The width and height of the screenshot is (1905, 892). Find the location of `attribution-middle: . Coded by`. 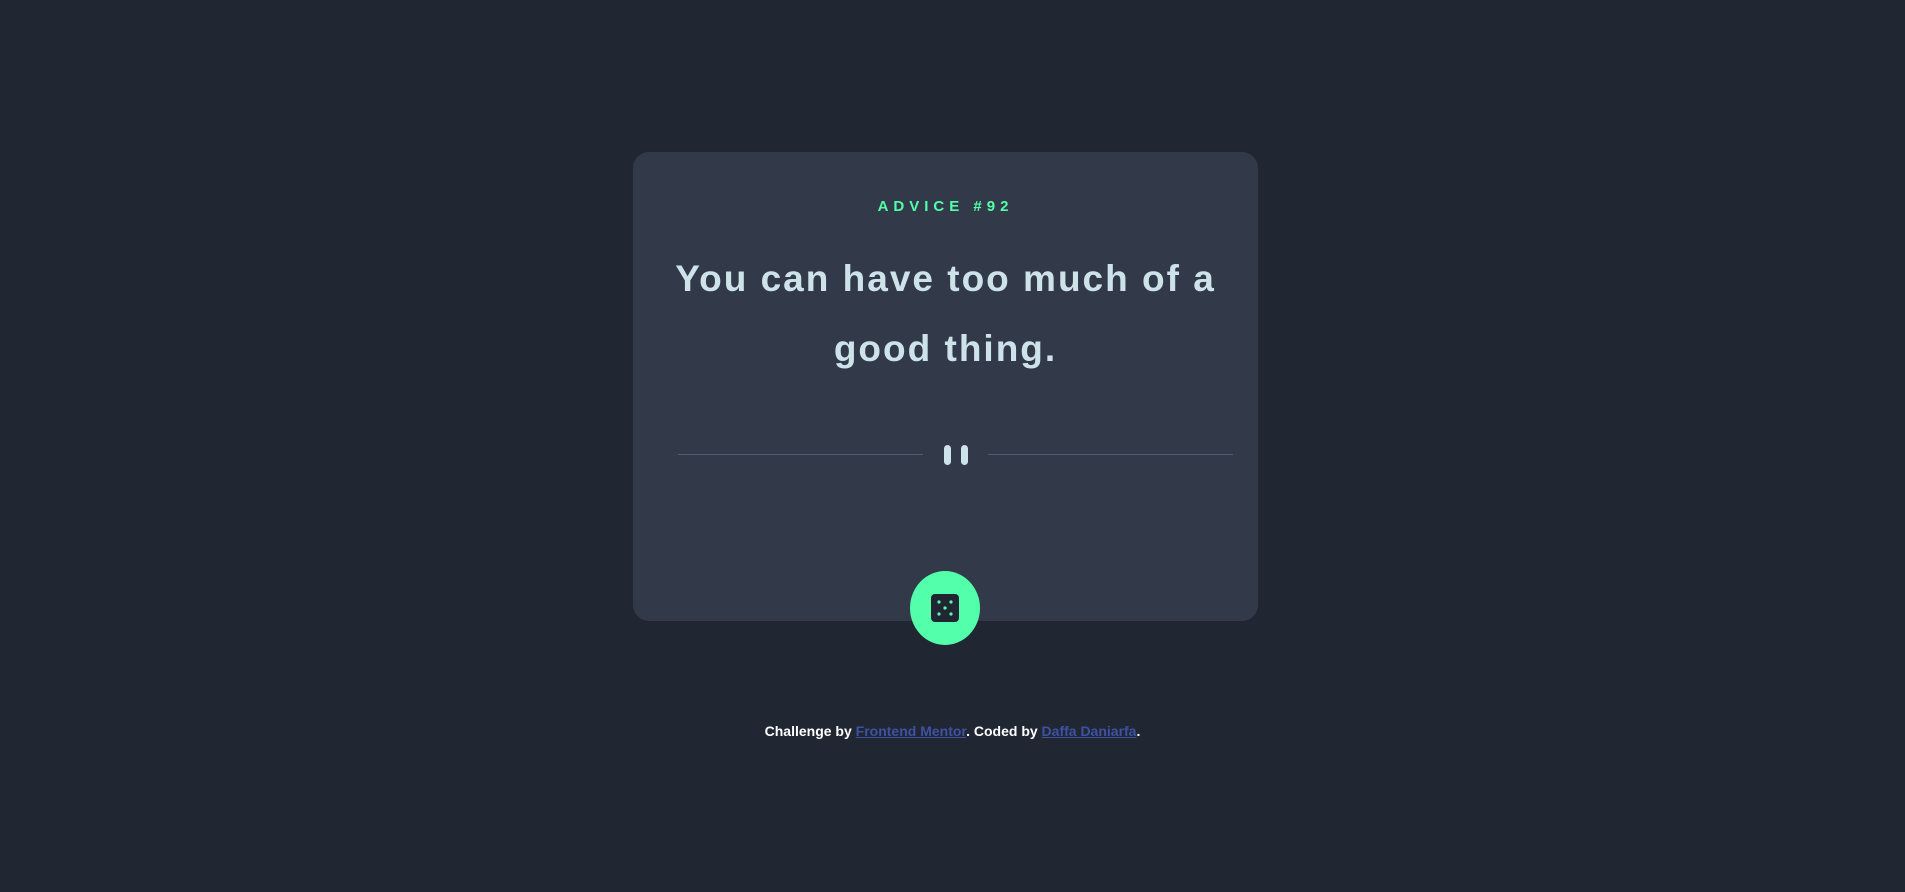

attribution-middle: . Coded by is located at coordinates (1004, 731).